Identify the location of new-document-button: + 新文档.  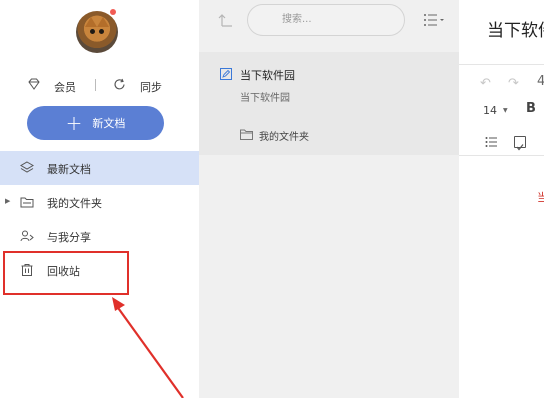
(95, 123).